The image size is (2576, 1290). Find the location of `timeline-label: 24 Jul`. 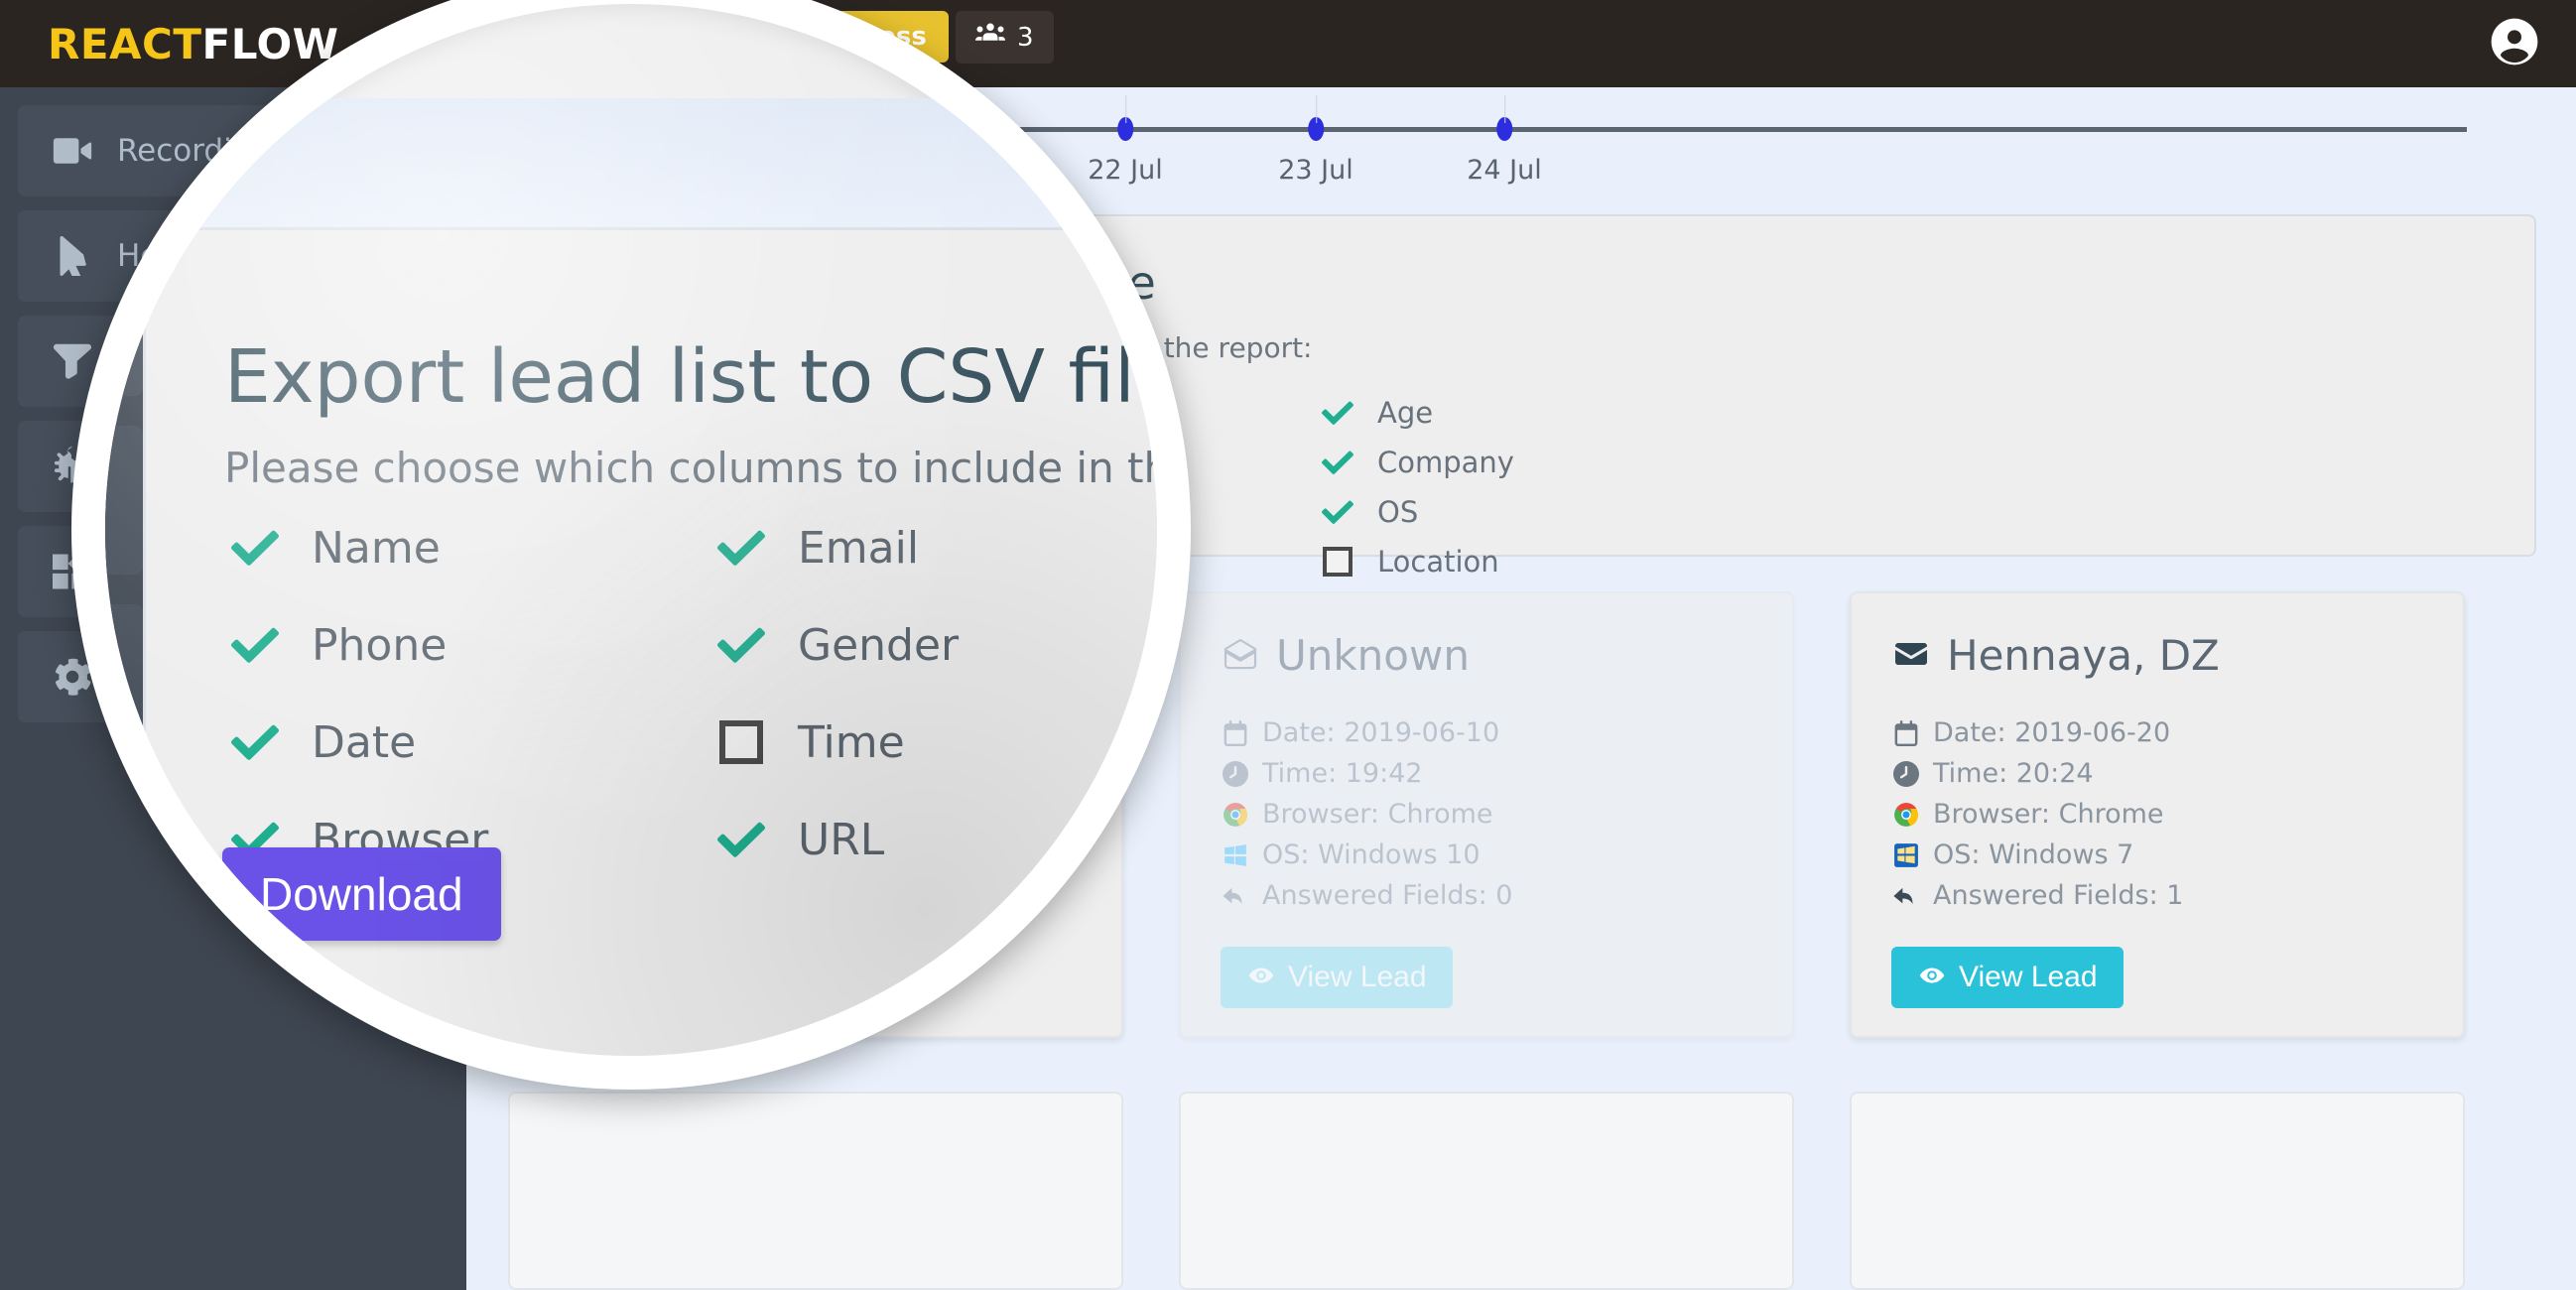

timeline-label: 24 Jul is located at coordinates (1505, 171).